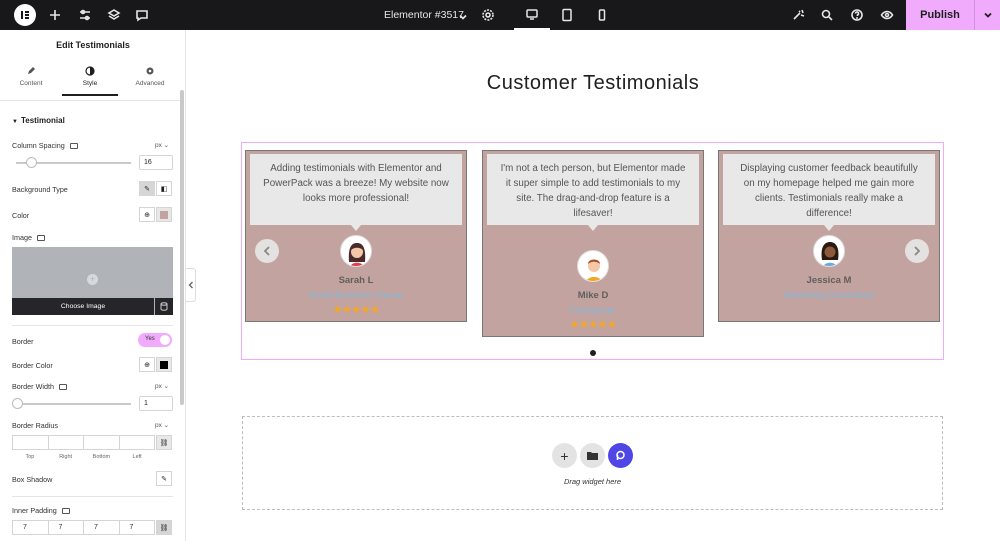  What do you see at coordinates (887, 15) in the screenshot?
I see `preview-eye-icon` at bounding box center [887, 15].